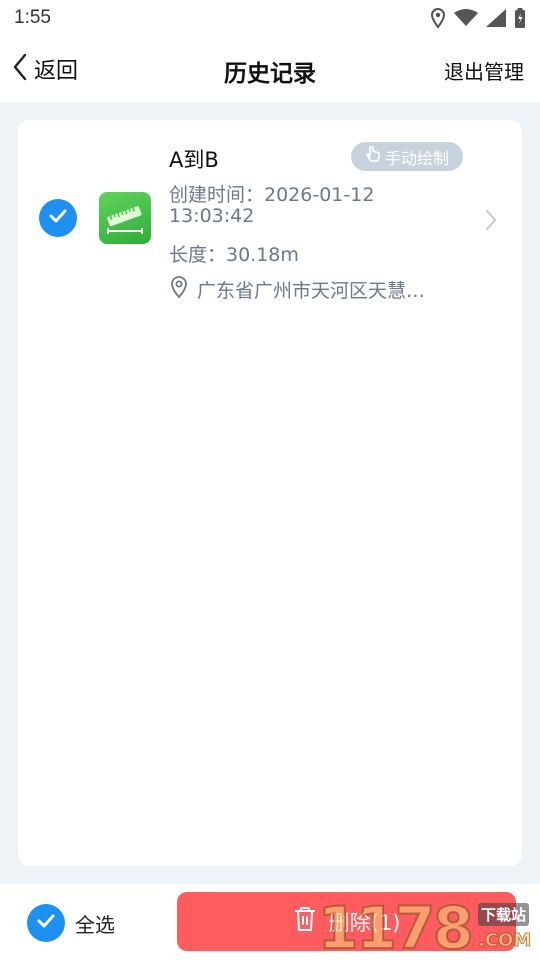 This screenshot has width=540, height=960. What do you see at coordinates (466, 18) in the screenshot?
I see `wifi-icon` at bounding box center [466, 18].